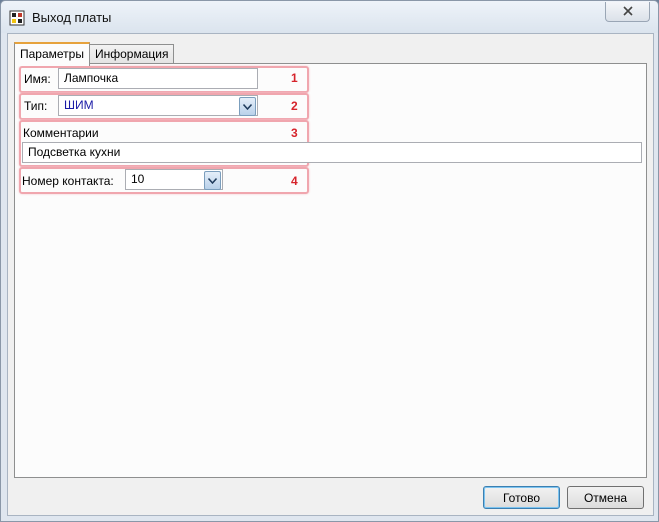 The width and height of the screenshot is (659, 522). Describe the element at coordinates (36, 106) in the screenshot. I see `type-label: Тип:` at that location.